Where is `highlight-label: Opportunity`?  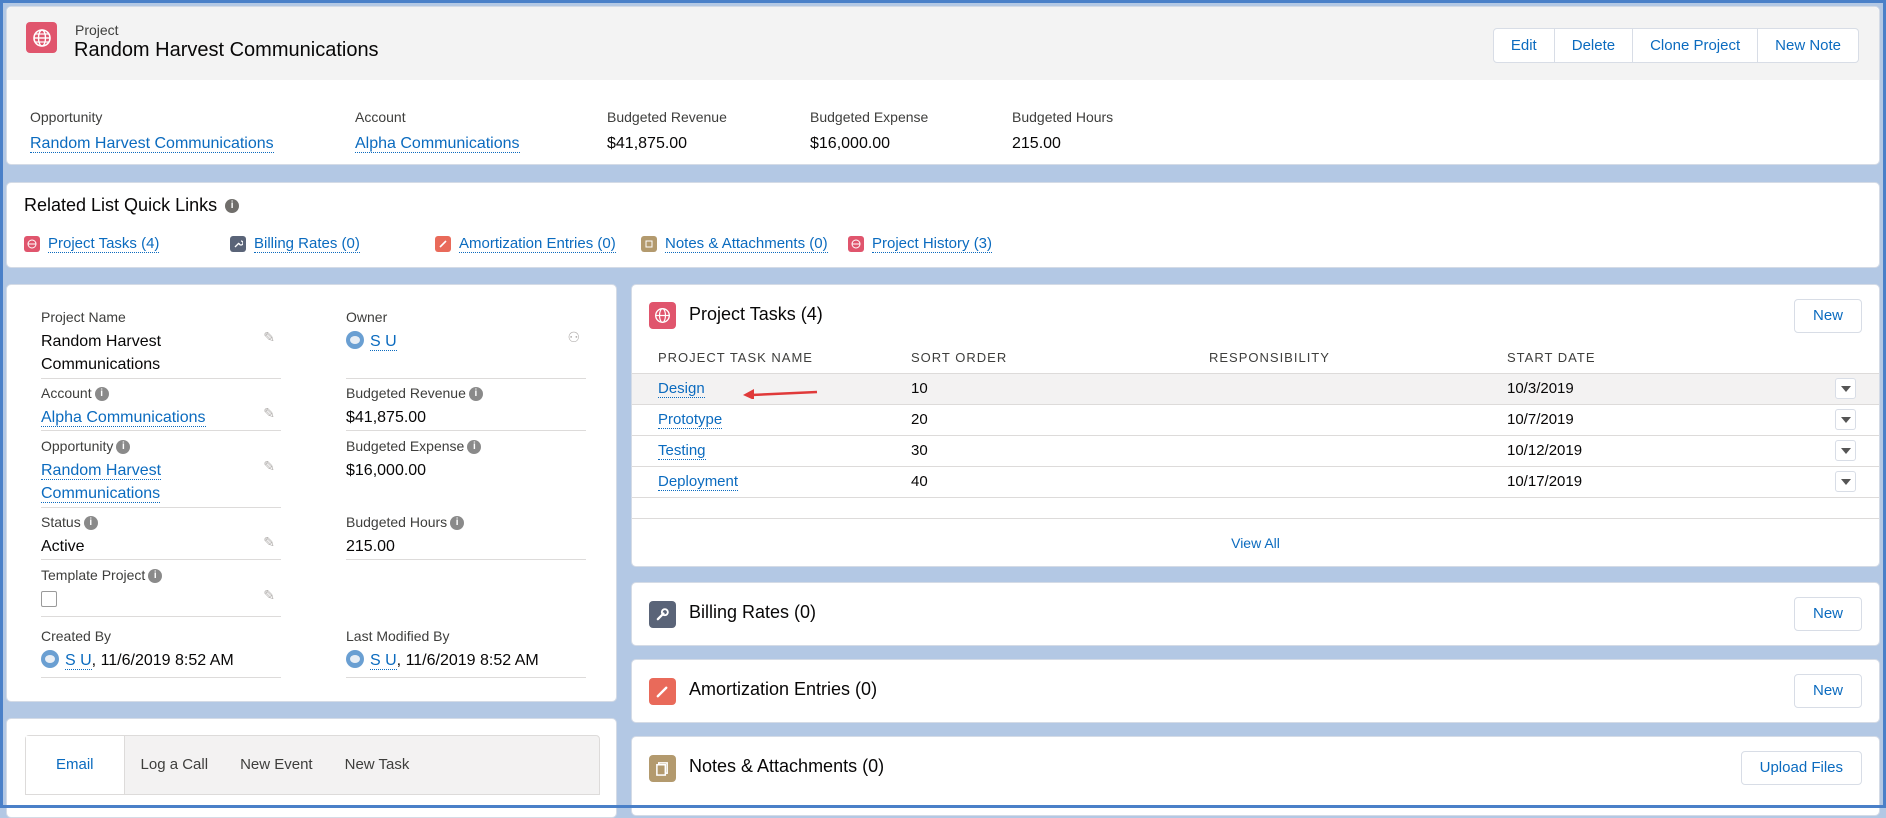 highlight-label: Opportunity is located at coordinates (66, 117).